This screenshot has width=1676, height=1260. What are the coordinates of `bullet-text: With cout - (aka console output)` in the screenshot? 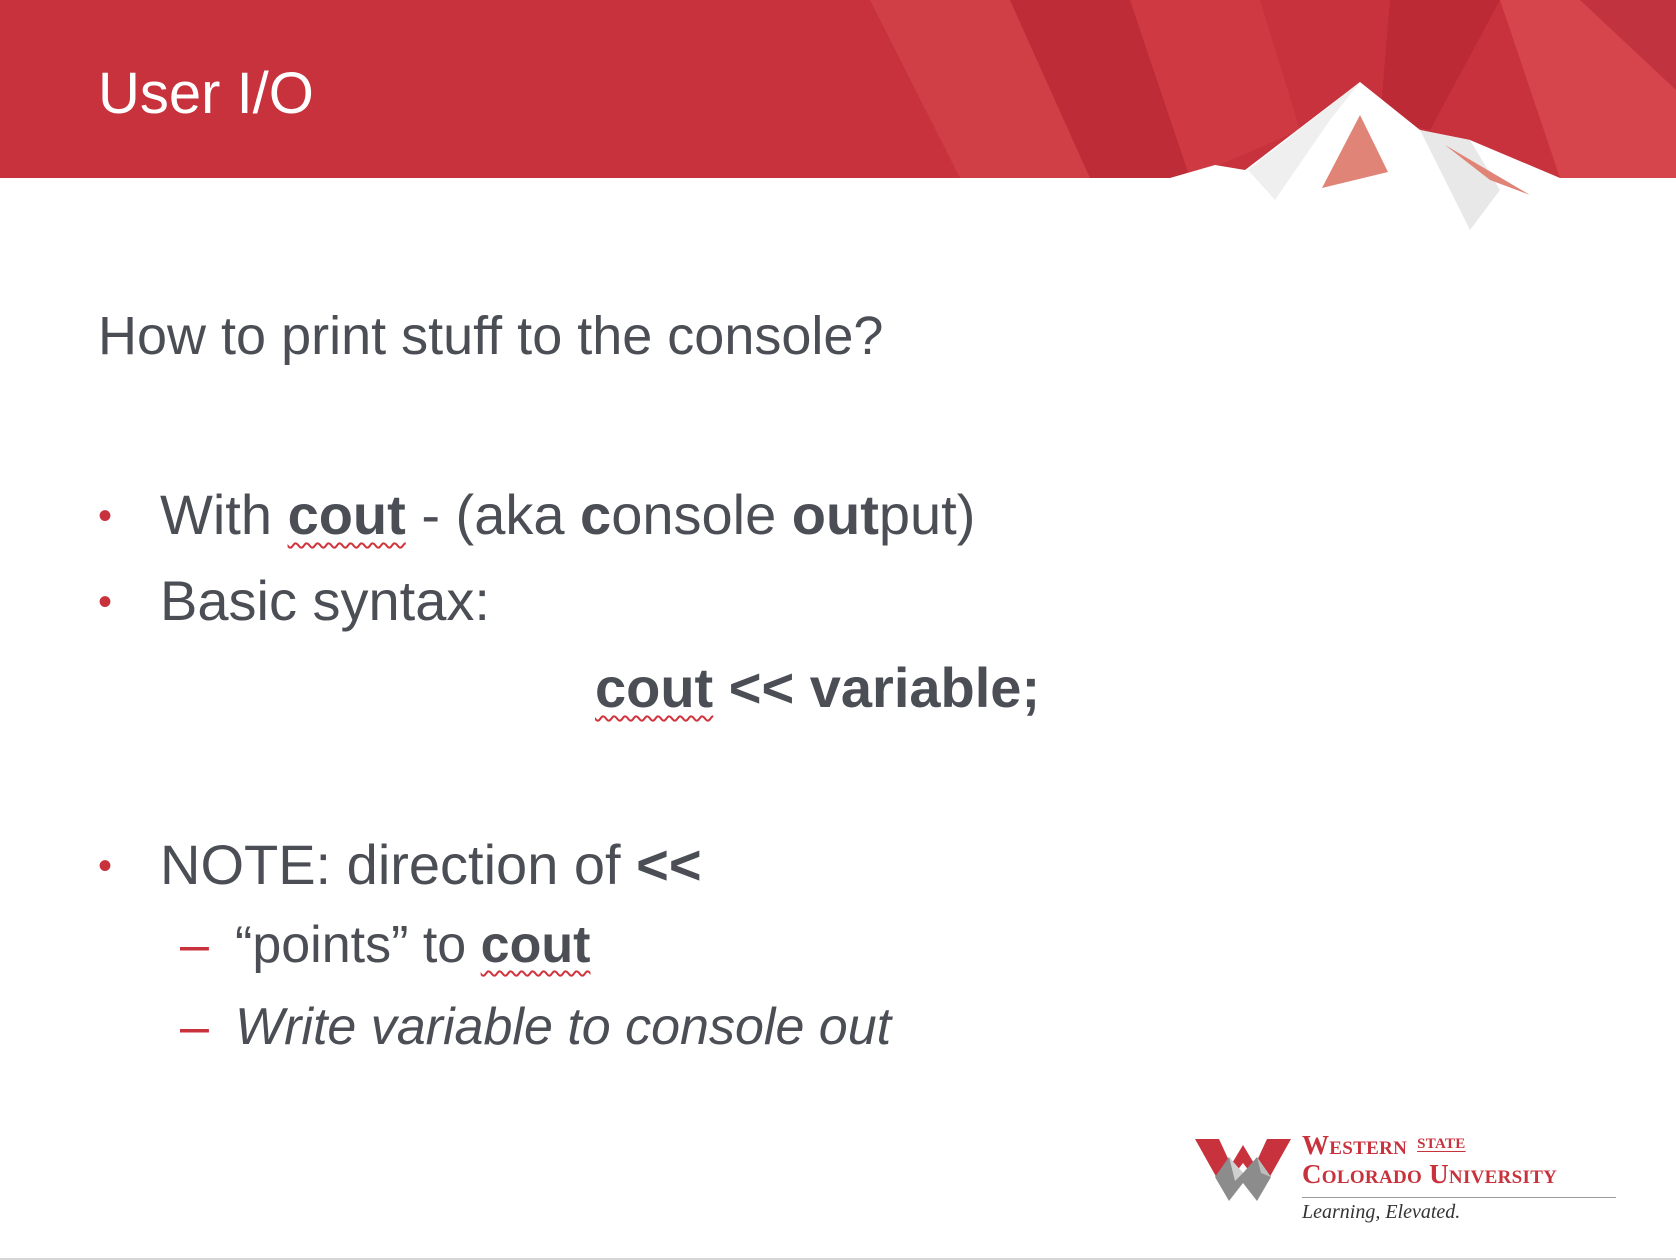 It's located at (567, 514).